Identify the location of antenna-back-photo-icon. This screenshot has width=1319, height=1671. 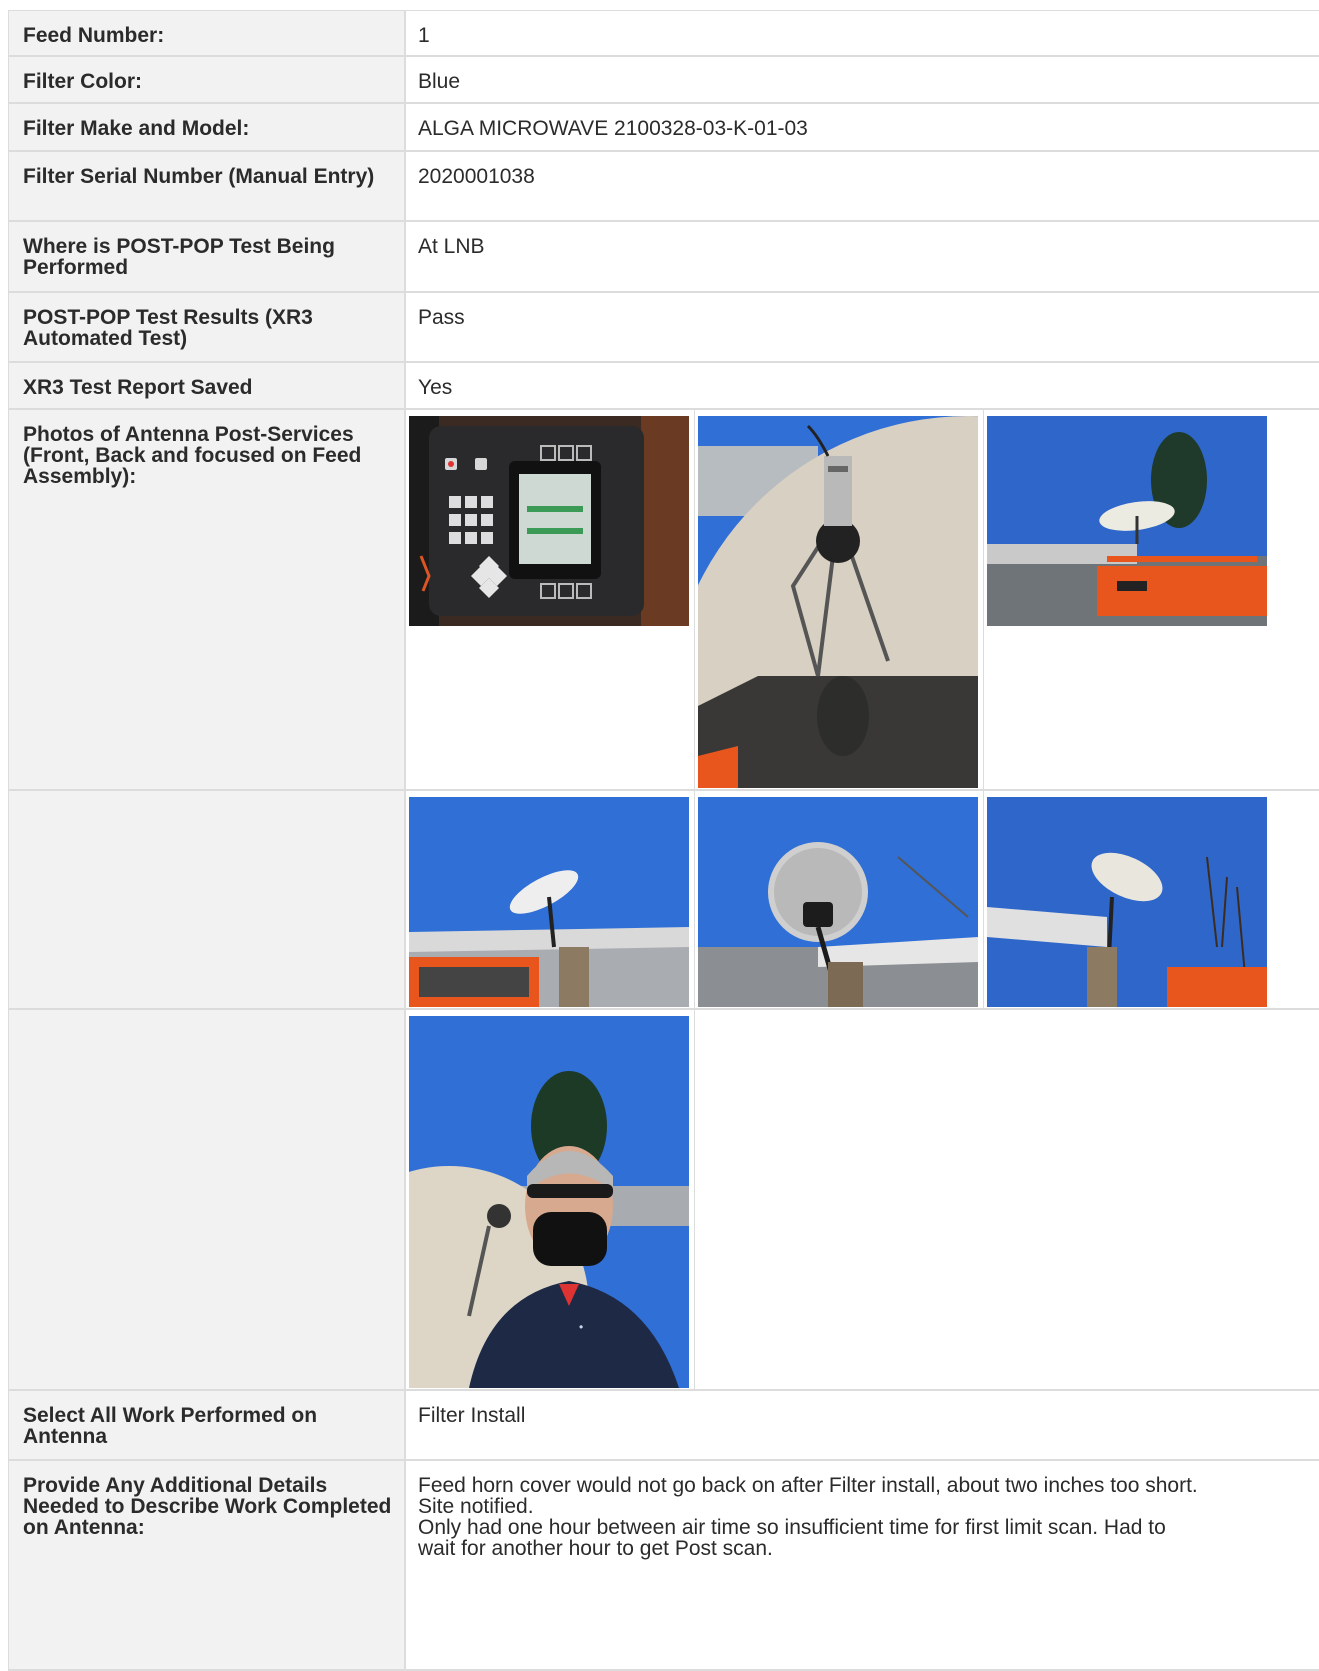
(838, 902).